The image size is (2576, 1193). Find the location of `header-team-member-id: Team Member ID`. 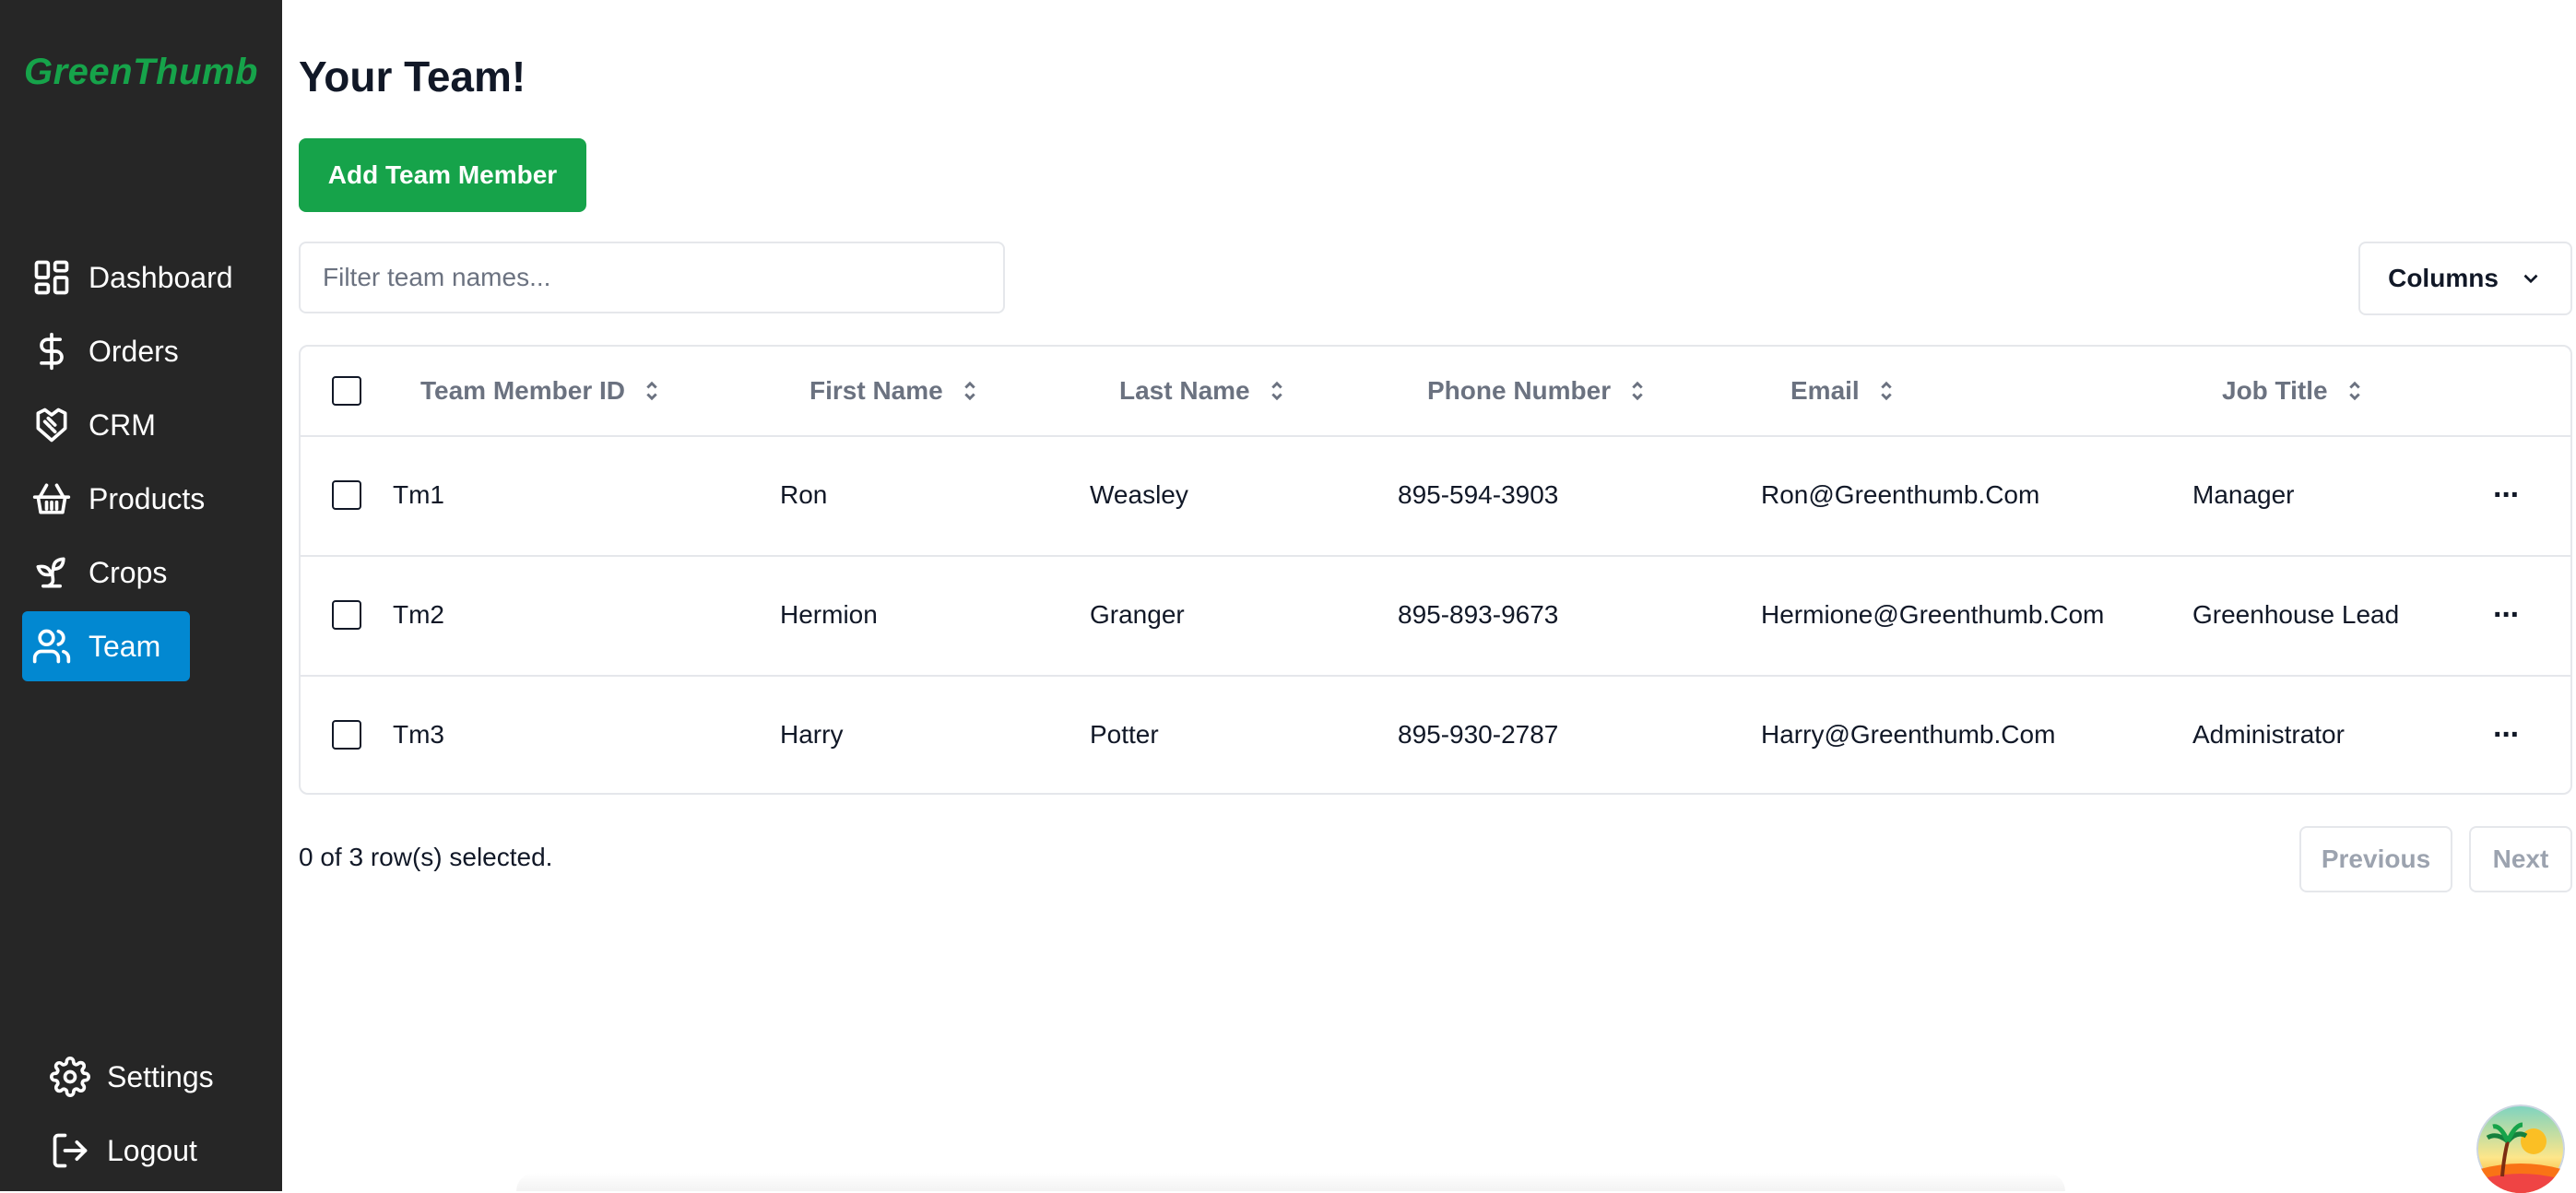

header-team-member-id: Team Member ID is located at coordinates (541, 391).